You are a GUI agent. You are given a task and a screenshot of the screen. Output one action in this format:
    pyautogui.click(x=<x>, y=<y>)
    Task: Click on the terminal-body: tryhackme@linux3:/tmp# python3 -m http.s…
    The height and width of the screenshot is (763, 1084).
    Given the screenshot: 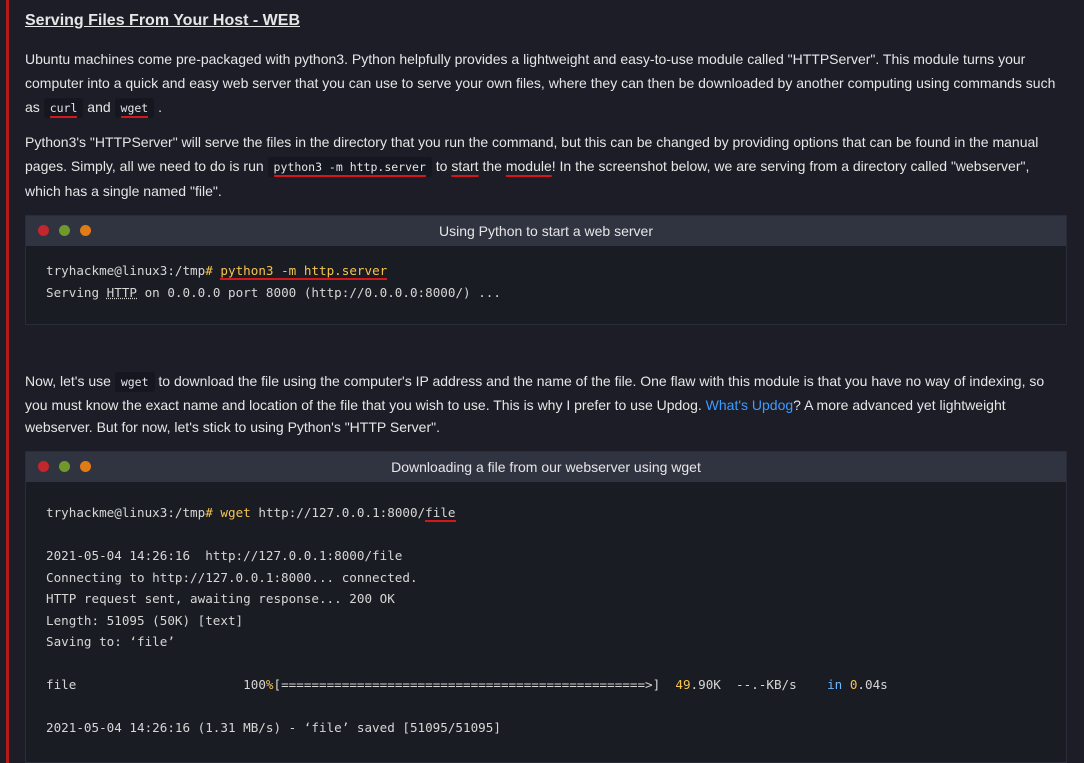 What is the action you would take?
    pyautogui.click(x=273, y=281)
    